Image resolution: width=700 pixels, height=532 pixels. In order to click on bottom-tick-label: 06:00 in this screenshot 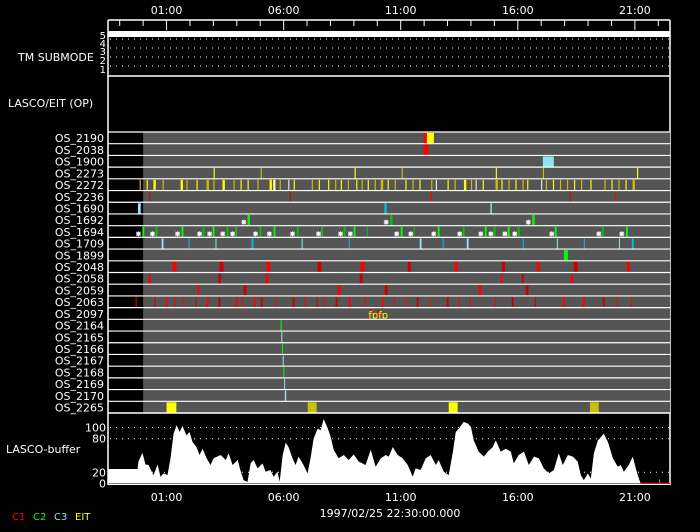, I will do `click(284, 497)`.